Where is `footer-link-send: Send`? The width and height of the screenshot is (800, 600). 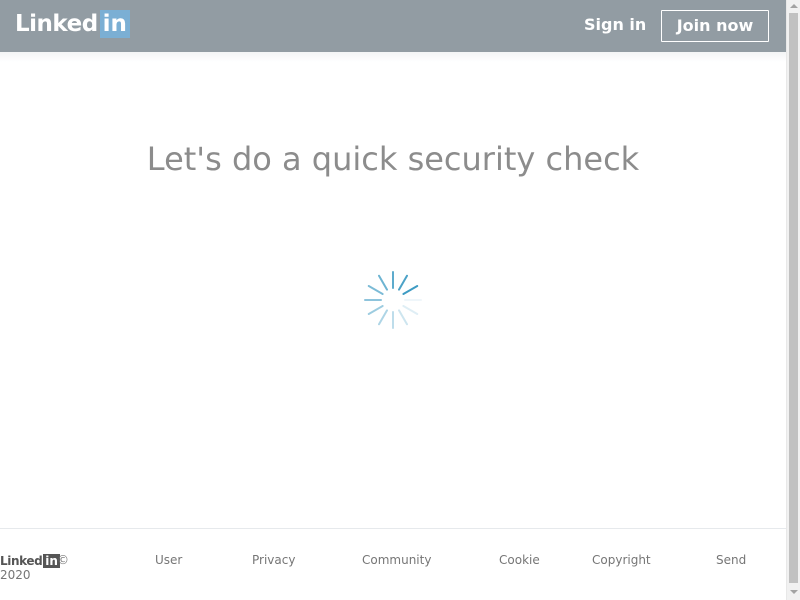
footer-link-send: Send is located at coordinates (731, 560).